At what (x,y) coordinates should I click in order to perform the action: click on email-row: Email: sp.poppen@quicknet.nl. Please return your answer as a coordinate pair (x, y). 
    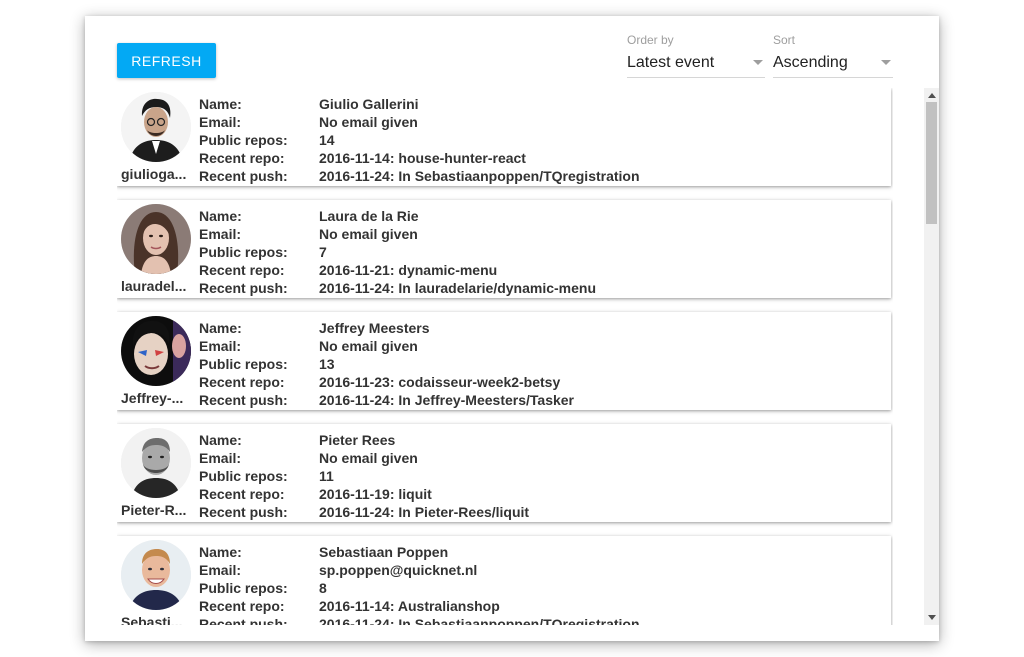
    Looking at the image, I should click on (338, 570).